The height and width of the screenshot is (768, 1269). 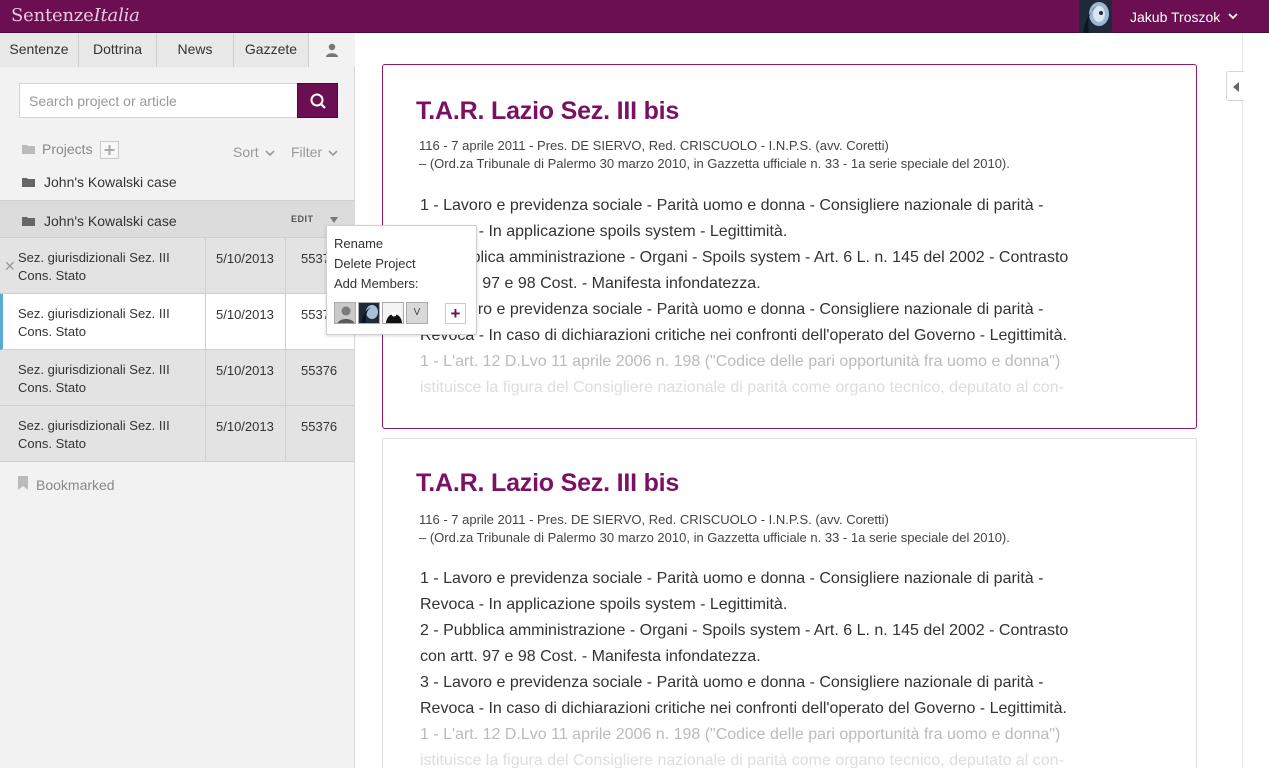 What do you see at coordinates (307, 152) in the screenshot?
I see `filter-label: Filter` at bounding box center [307, 152].